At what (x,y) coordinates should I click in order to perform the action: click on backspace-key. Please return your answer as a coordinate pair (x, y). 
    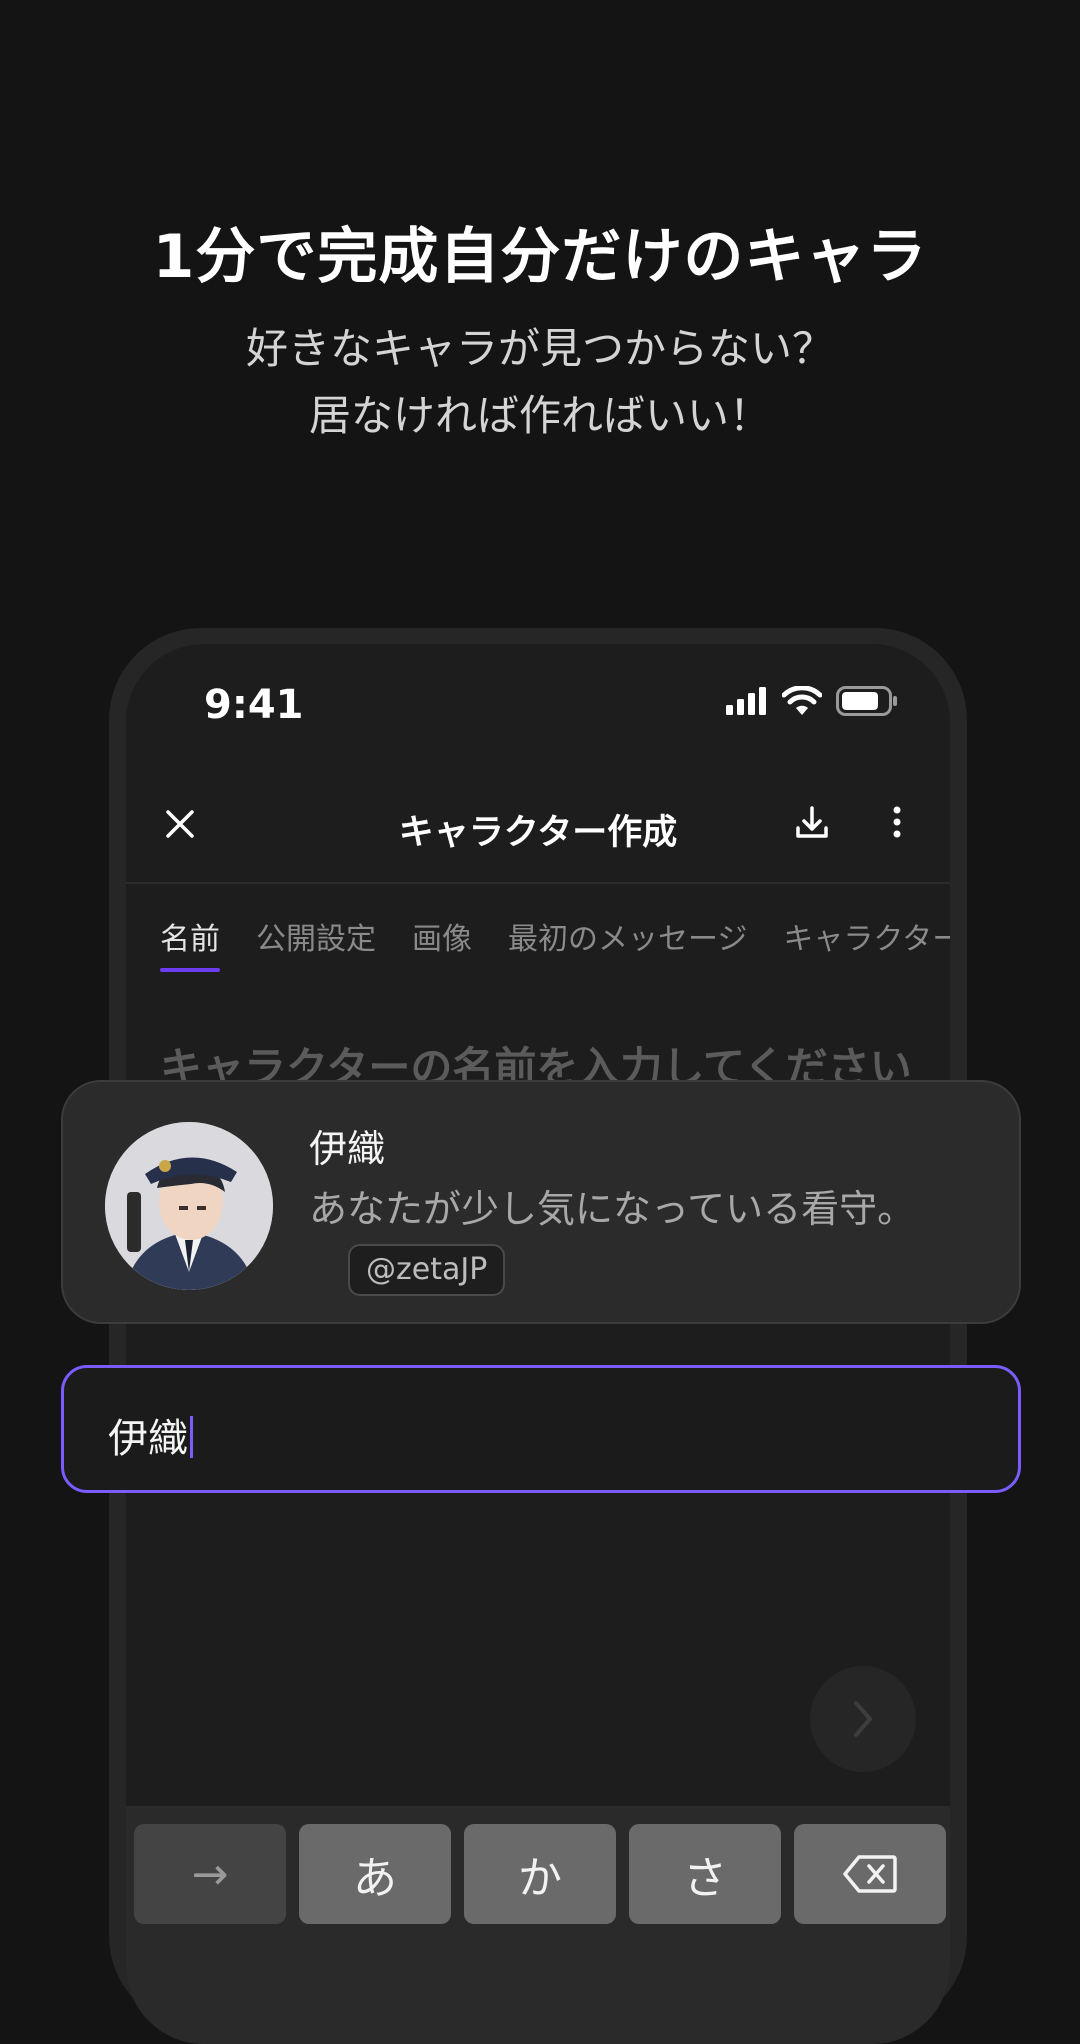
    Looking at the image, I should click on (870, 1874).